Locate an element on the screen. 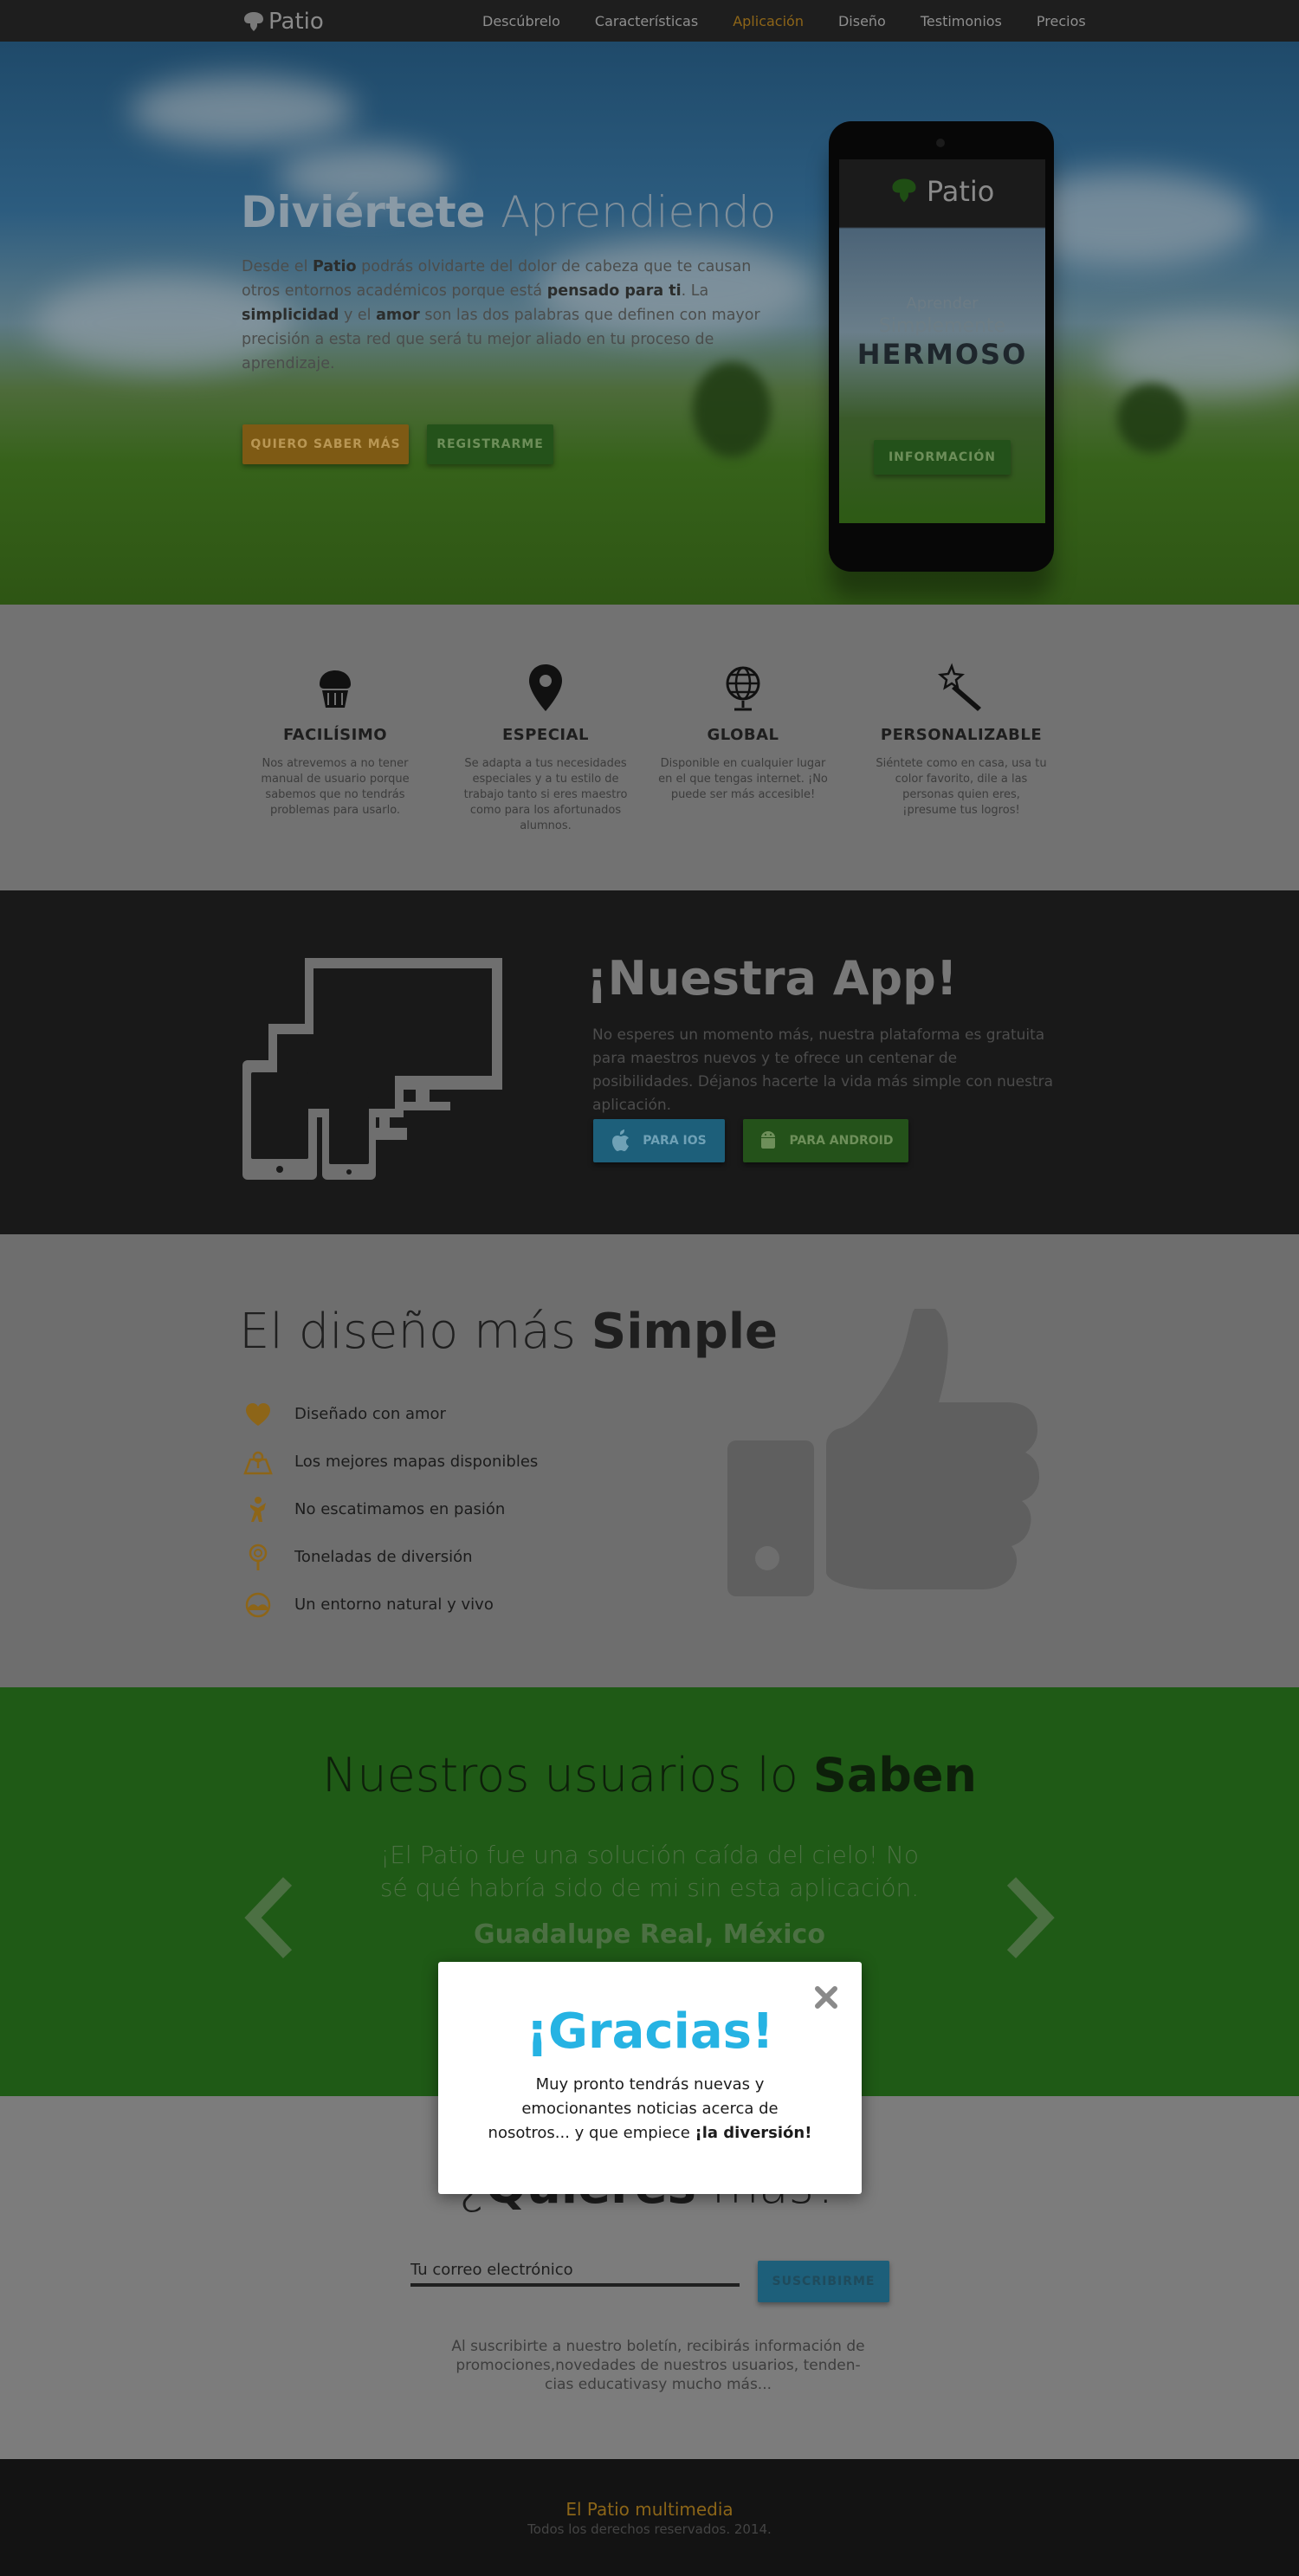 The image size is (1299, 2576). phone-logo: Patio is located at coordinates (942, 191).